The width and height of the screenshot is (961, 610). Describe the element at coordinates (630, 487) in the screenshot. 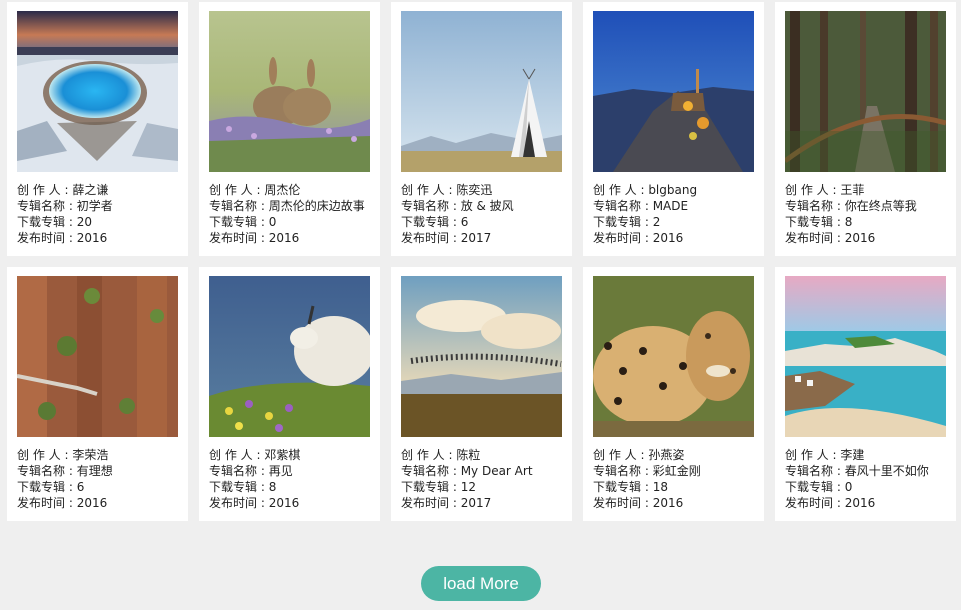

I see `downloads-line: 下载专辑 : 18` at that location.